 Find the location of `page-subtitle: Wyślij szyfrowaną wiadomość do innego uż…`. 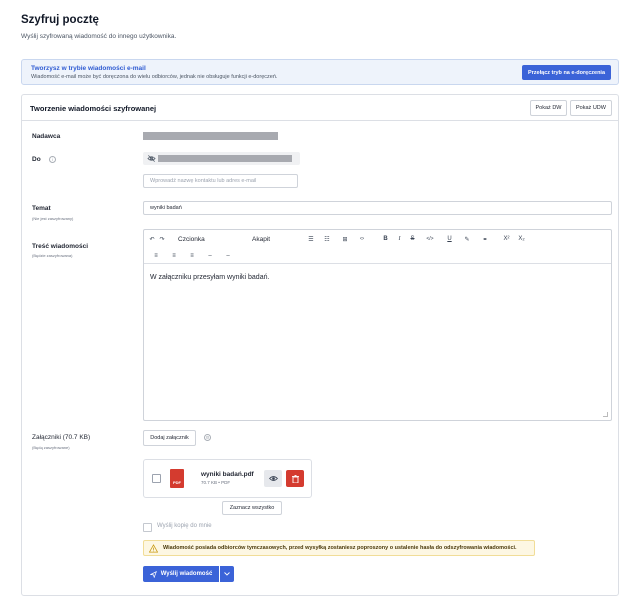

page-subtitle: Wyślij szyfrowaną wiadomość do innego uż… is located at coordinates (99, 36).